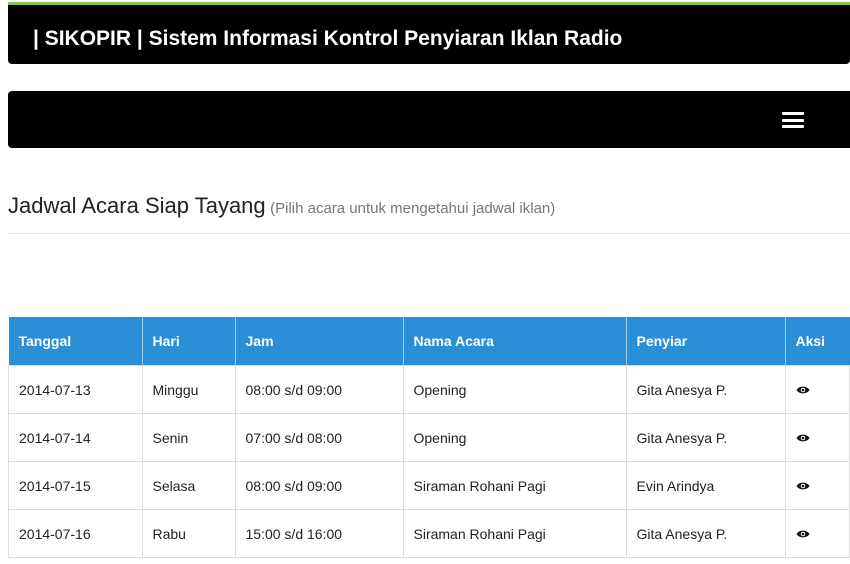 The width and height of the screenshot is (850, 564). I want to click on column-header-penyiar: Penyiar, so click(706, 341).